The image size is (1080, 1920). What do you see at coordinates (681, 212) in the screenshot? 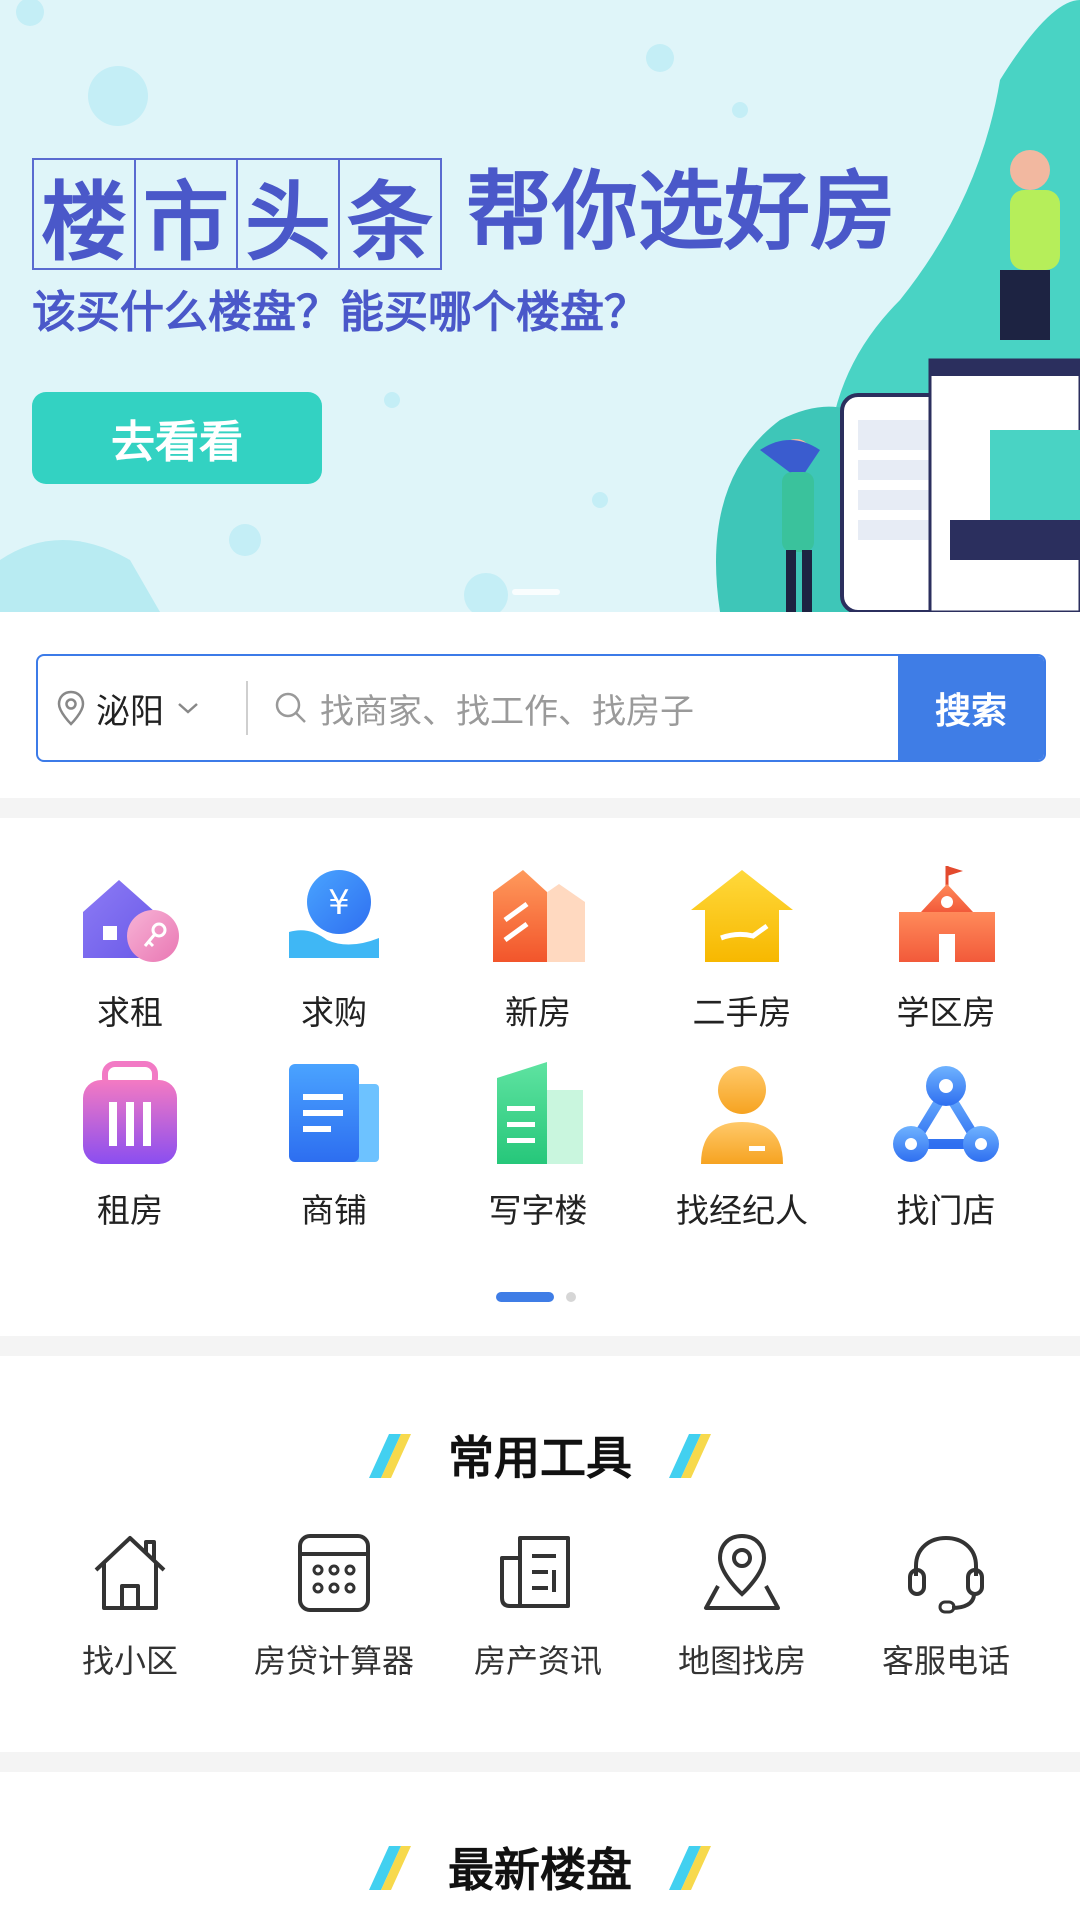
I see `banner-title-tail: 帮你选好房` at bounding box center [681, 212].